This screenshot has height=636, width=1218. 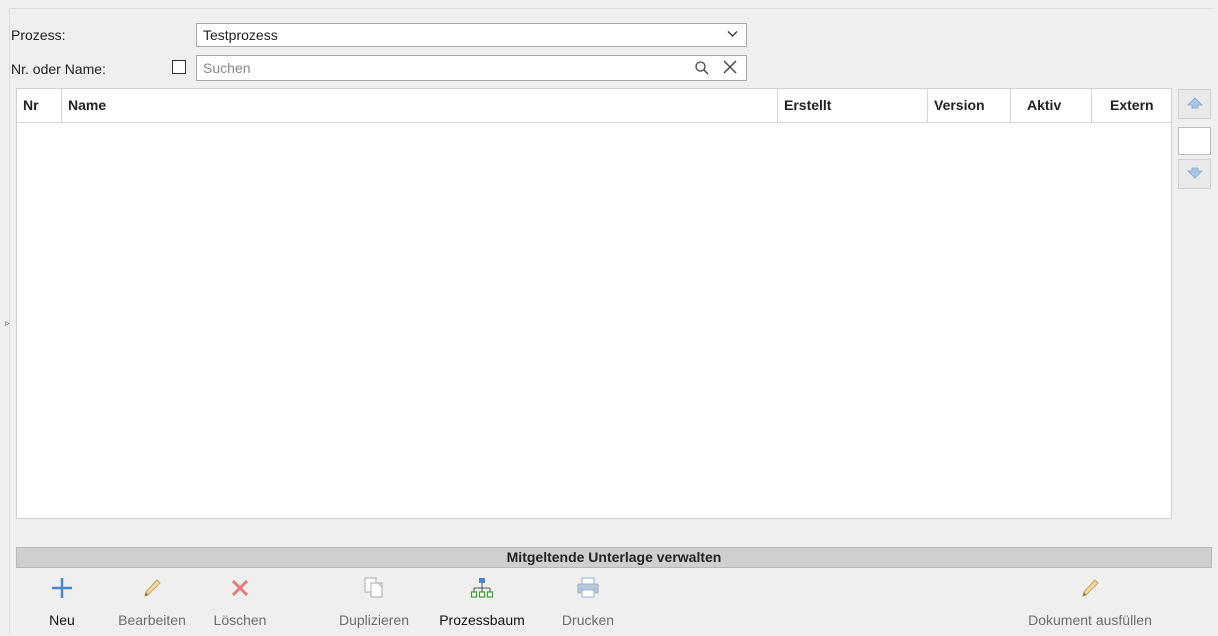 I want to click on dokument-ausfuellen-label: Dokument ausfüllen, so click(x=1090, y=620).